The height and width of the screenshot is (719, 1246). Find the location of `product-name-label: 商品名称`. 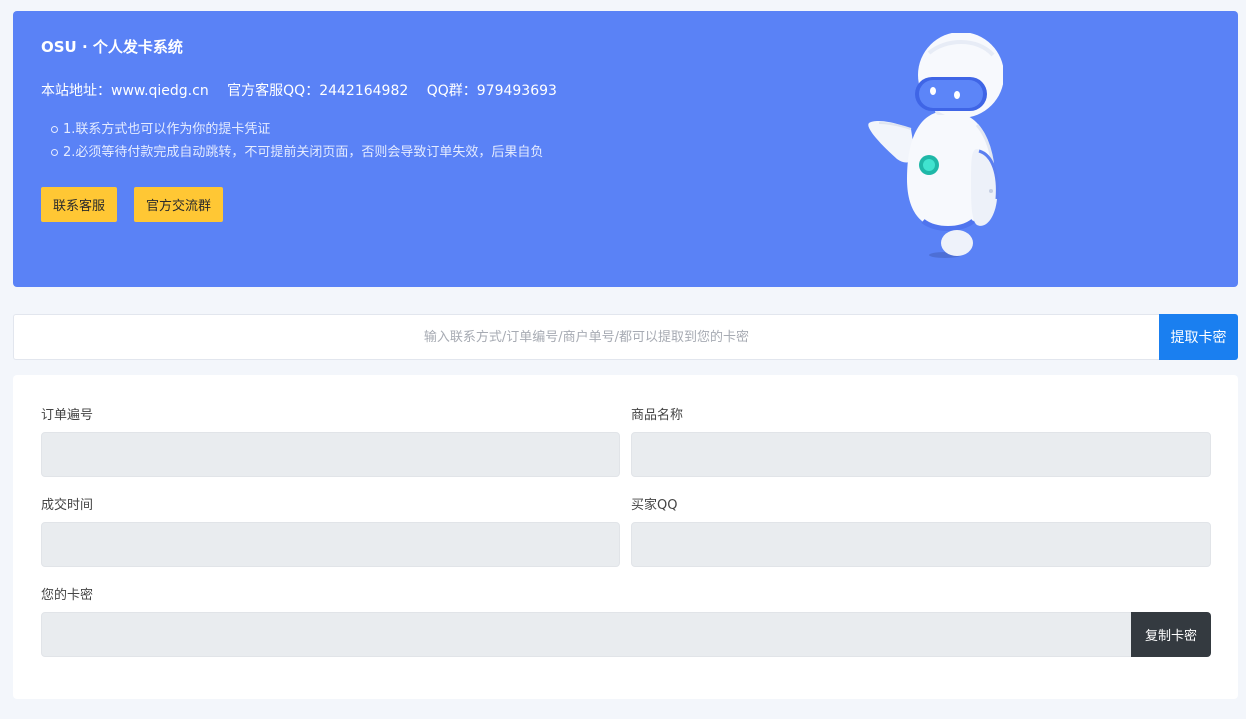

product-name-label: 商品名称 is located at coordinates (657, 415).